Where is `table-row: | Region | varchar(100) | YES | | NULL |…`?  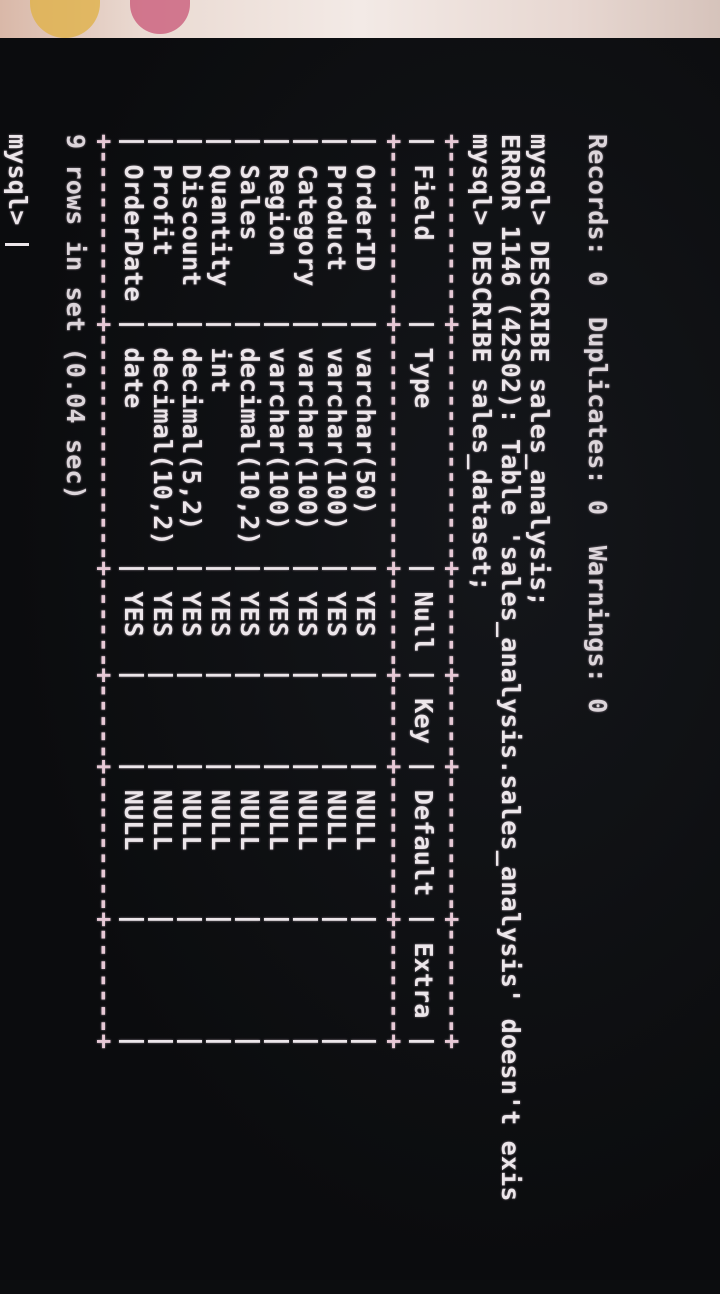 table-row: | Region | varchar(100) | YES | | NULL |… is located at coordinates (278, 592).